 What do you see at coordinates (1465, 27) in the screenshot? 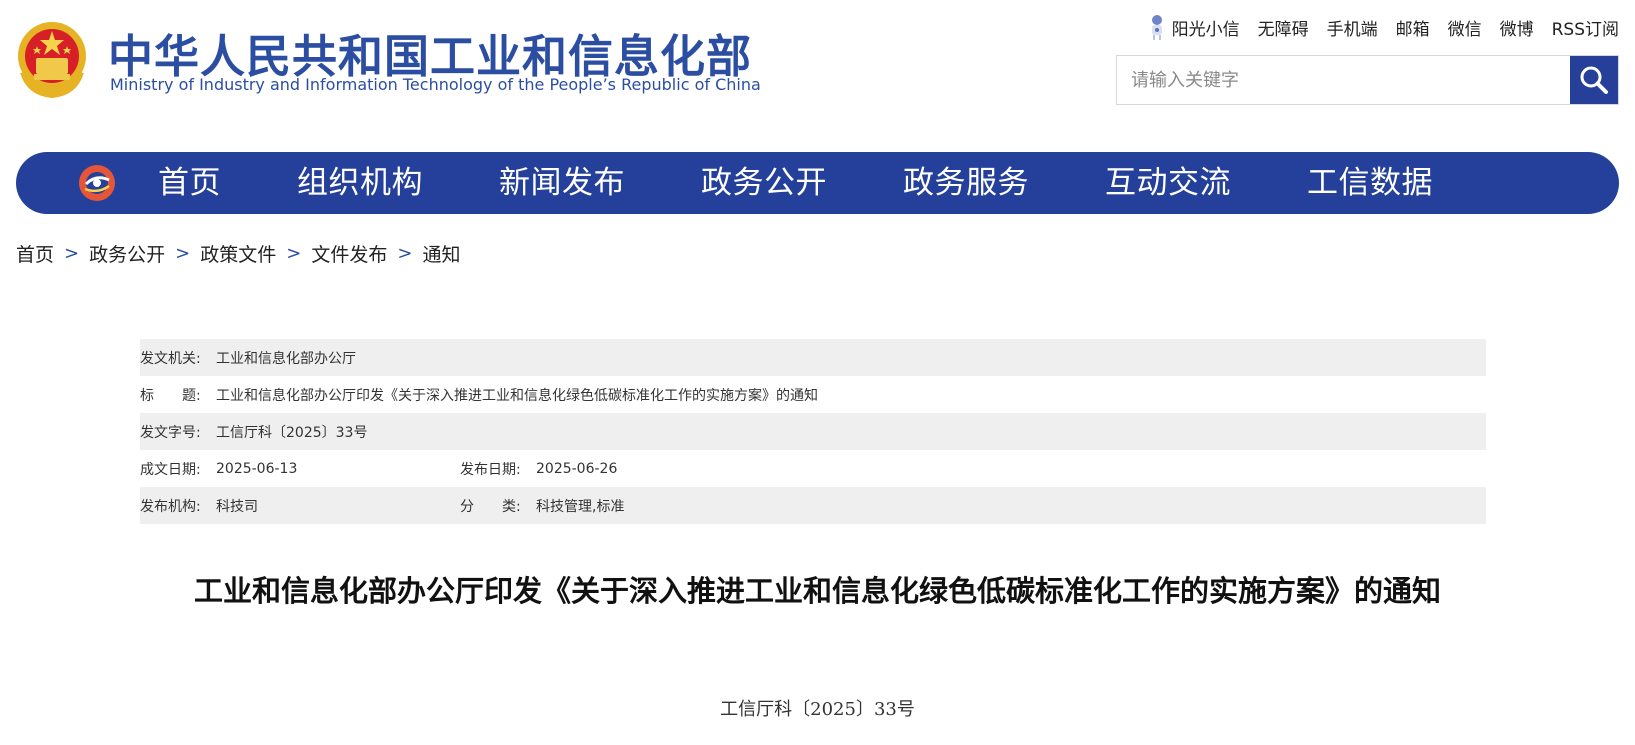
I see `top-link-wechat: 微信` at bounding box center [1465, 27].